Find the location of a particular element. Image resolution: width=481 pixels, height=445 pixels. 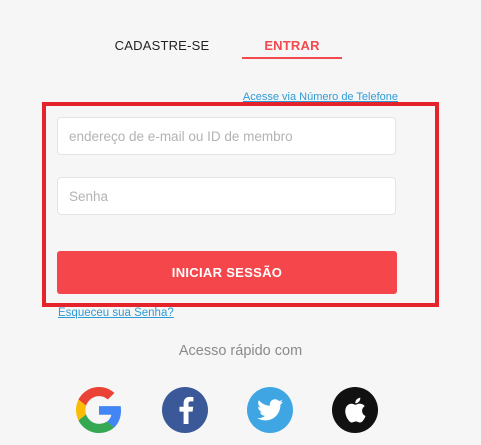

apple-icon is located at coordinates (355, 410).